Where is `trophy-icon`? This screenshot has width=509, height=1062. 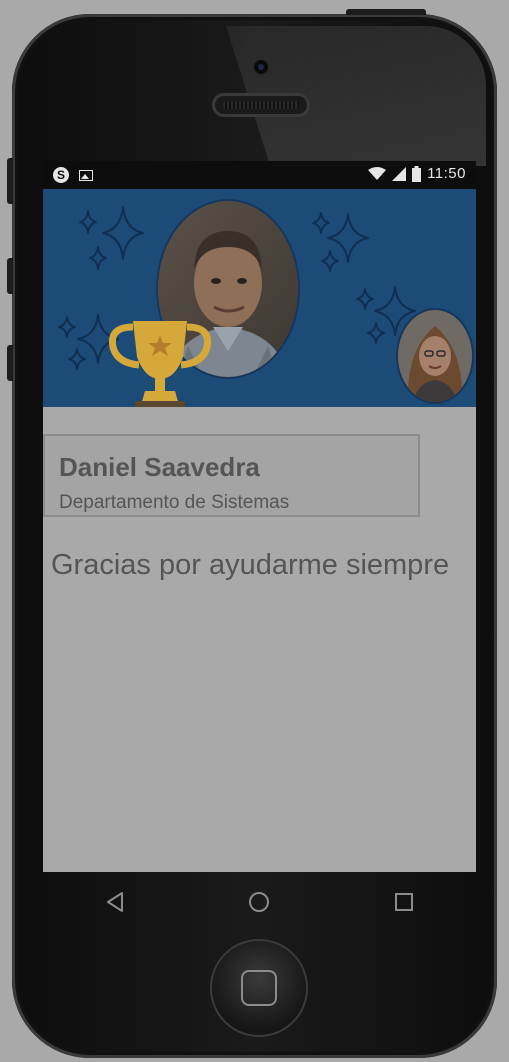
trophy-icon is located at coordinates (160, 364).